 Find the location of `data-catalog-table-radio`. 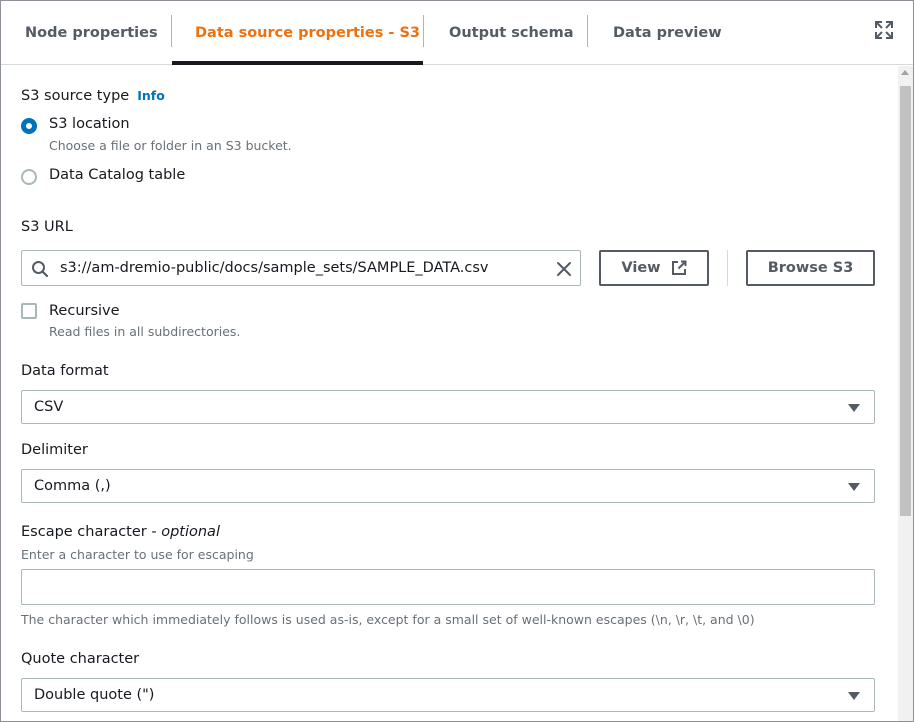

data-catalog-table-radio is located at coordinates (29, 177).